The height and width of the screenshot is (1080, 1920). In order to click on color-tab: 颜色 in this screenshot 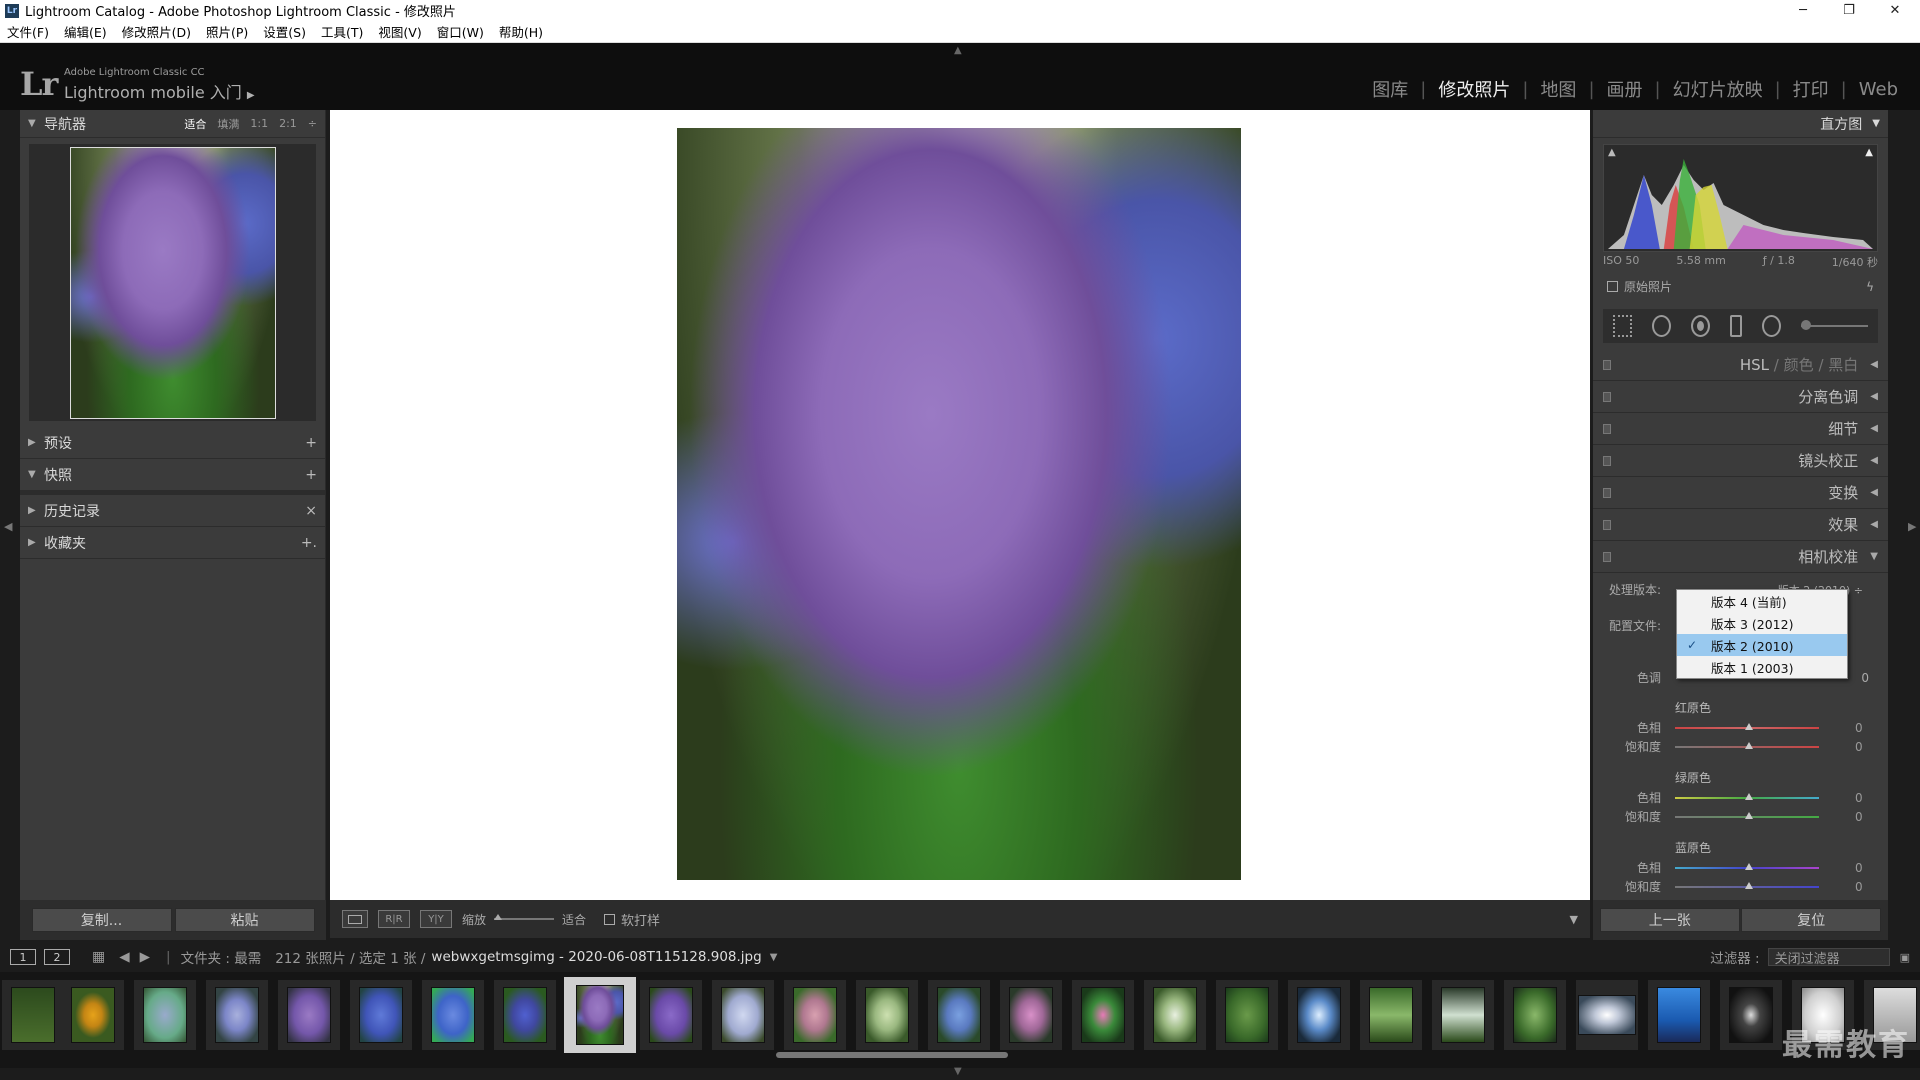, I will do `click(1799, 365)`.